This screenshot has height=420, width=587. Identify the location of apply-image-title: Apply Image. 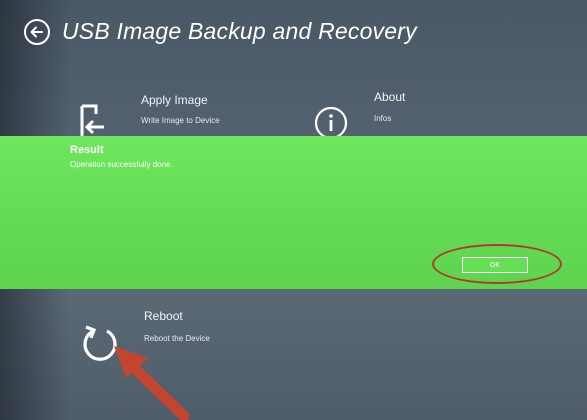
(174, 100).